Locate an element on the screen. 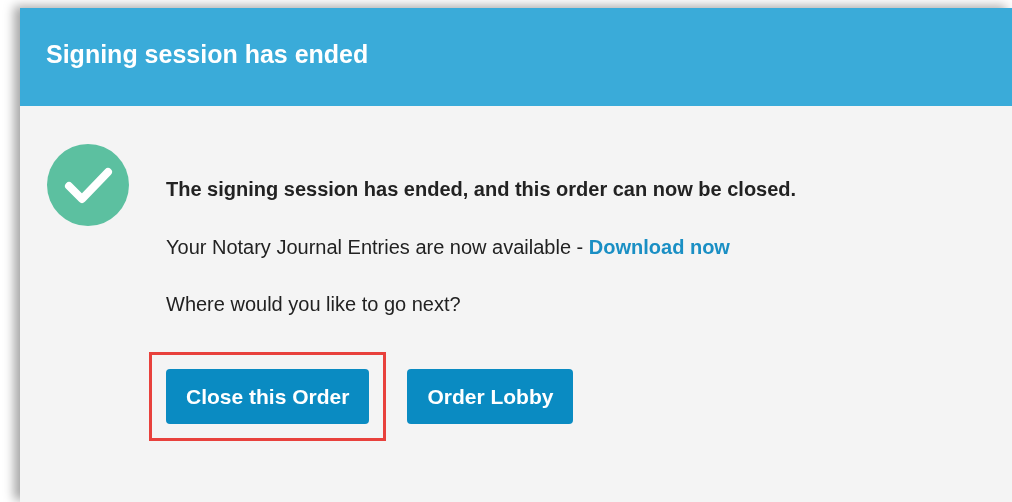 This screenshot has height=502, width=1012. action-button: Order Lobby is located at coordinates (490, 396).